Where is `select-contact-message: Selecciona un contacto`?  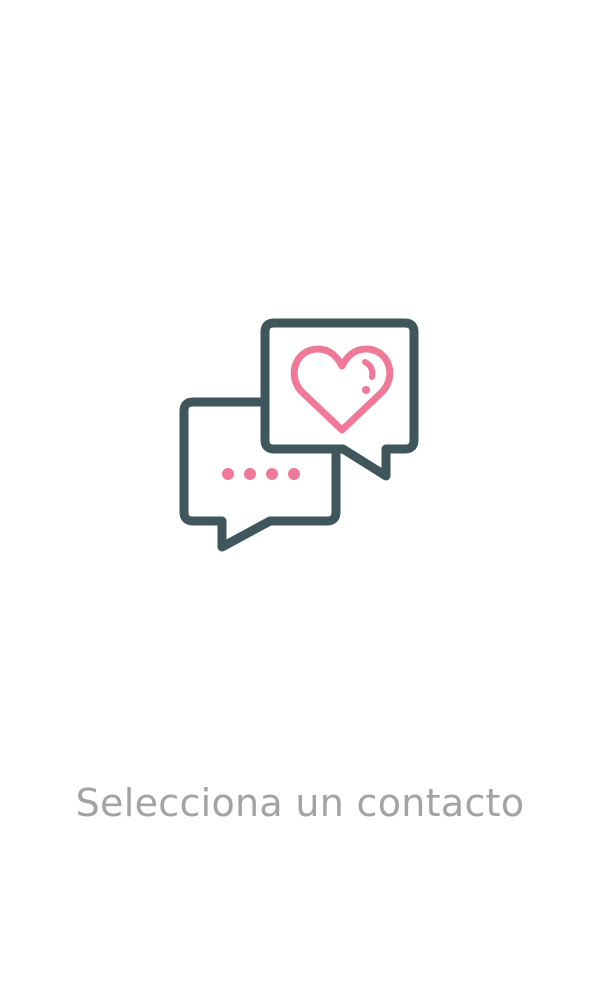 select-contact-message: Selecciona un contacto is located at coordinates (300, 803).